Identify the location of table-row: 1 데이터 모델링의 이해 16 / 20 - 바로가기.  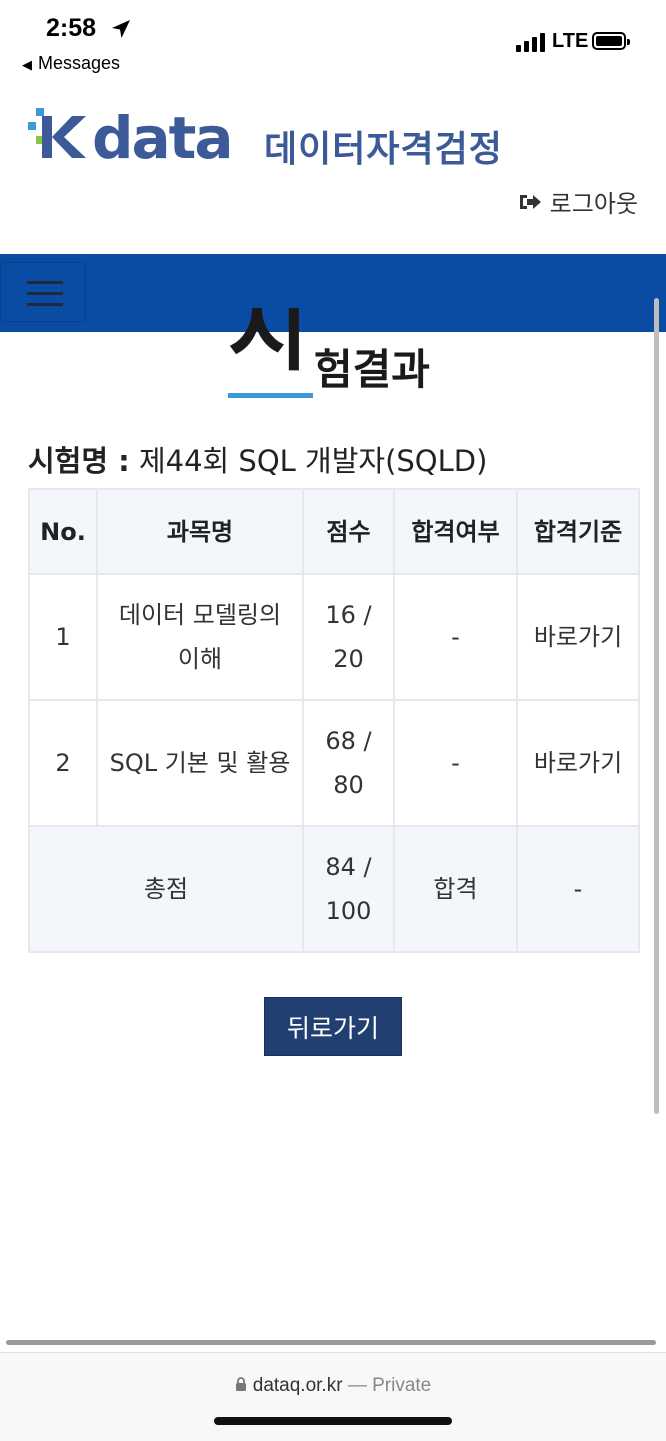
(334, 637).